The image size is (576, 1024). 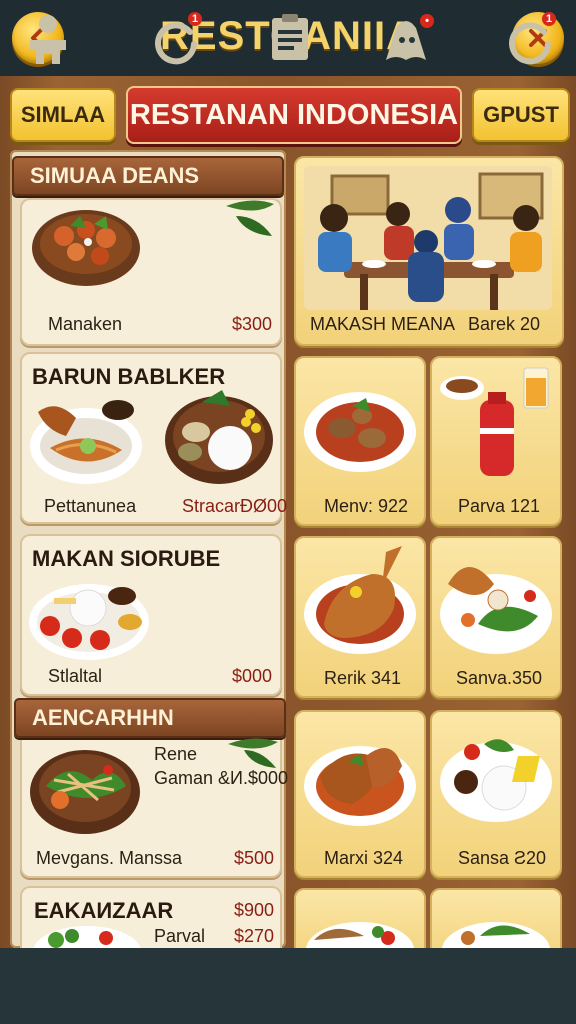 I want to click on featured-price: Barek 20, so click(x=504, y=324).